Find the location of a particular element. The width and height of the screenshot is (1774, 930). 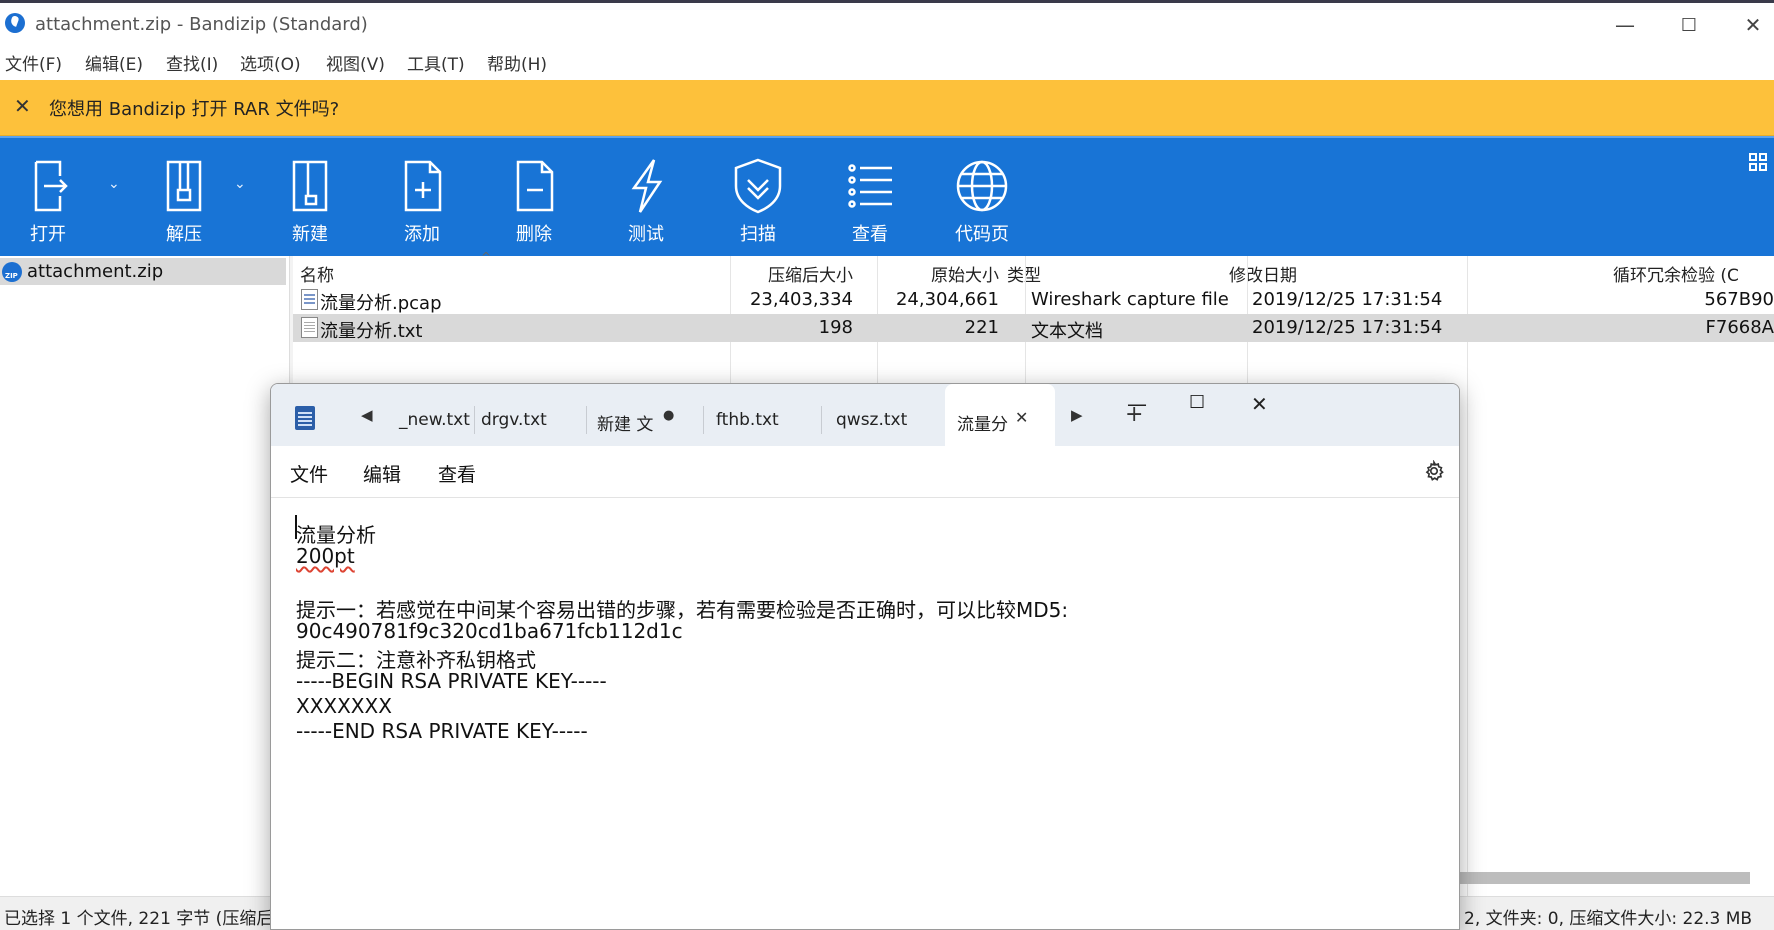

tree-item-archive: ZIP attachment.zip is located at coordinates (143, 271).